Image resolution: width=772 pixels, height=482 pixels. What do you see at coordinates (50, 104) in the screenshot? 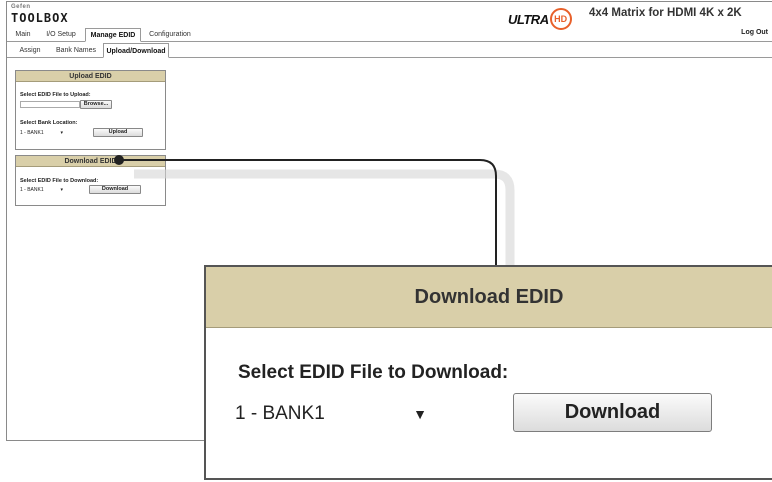
I see `upload-file-input` at bounding box center [50, 104].